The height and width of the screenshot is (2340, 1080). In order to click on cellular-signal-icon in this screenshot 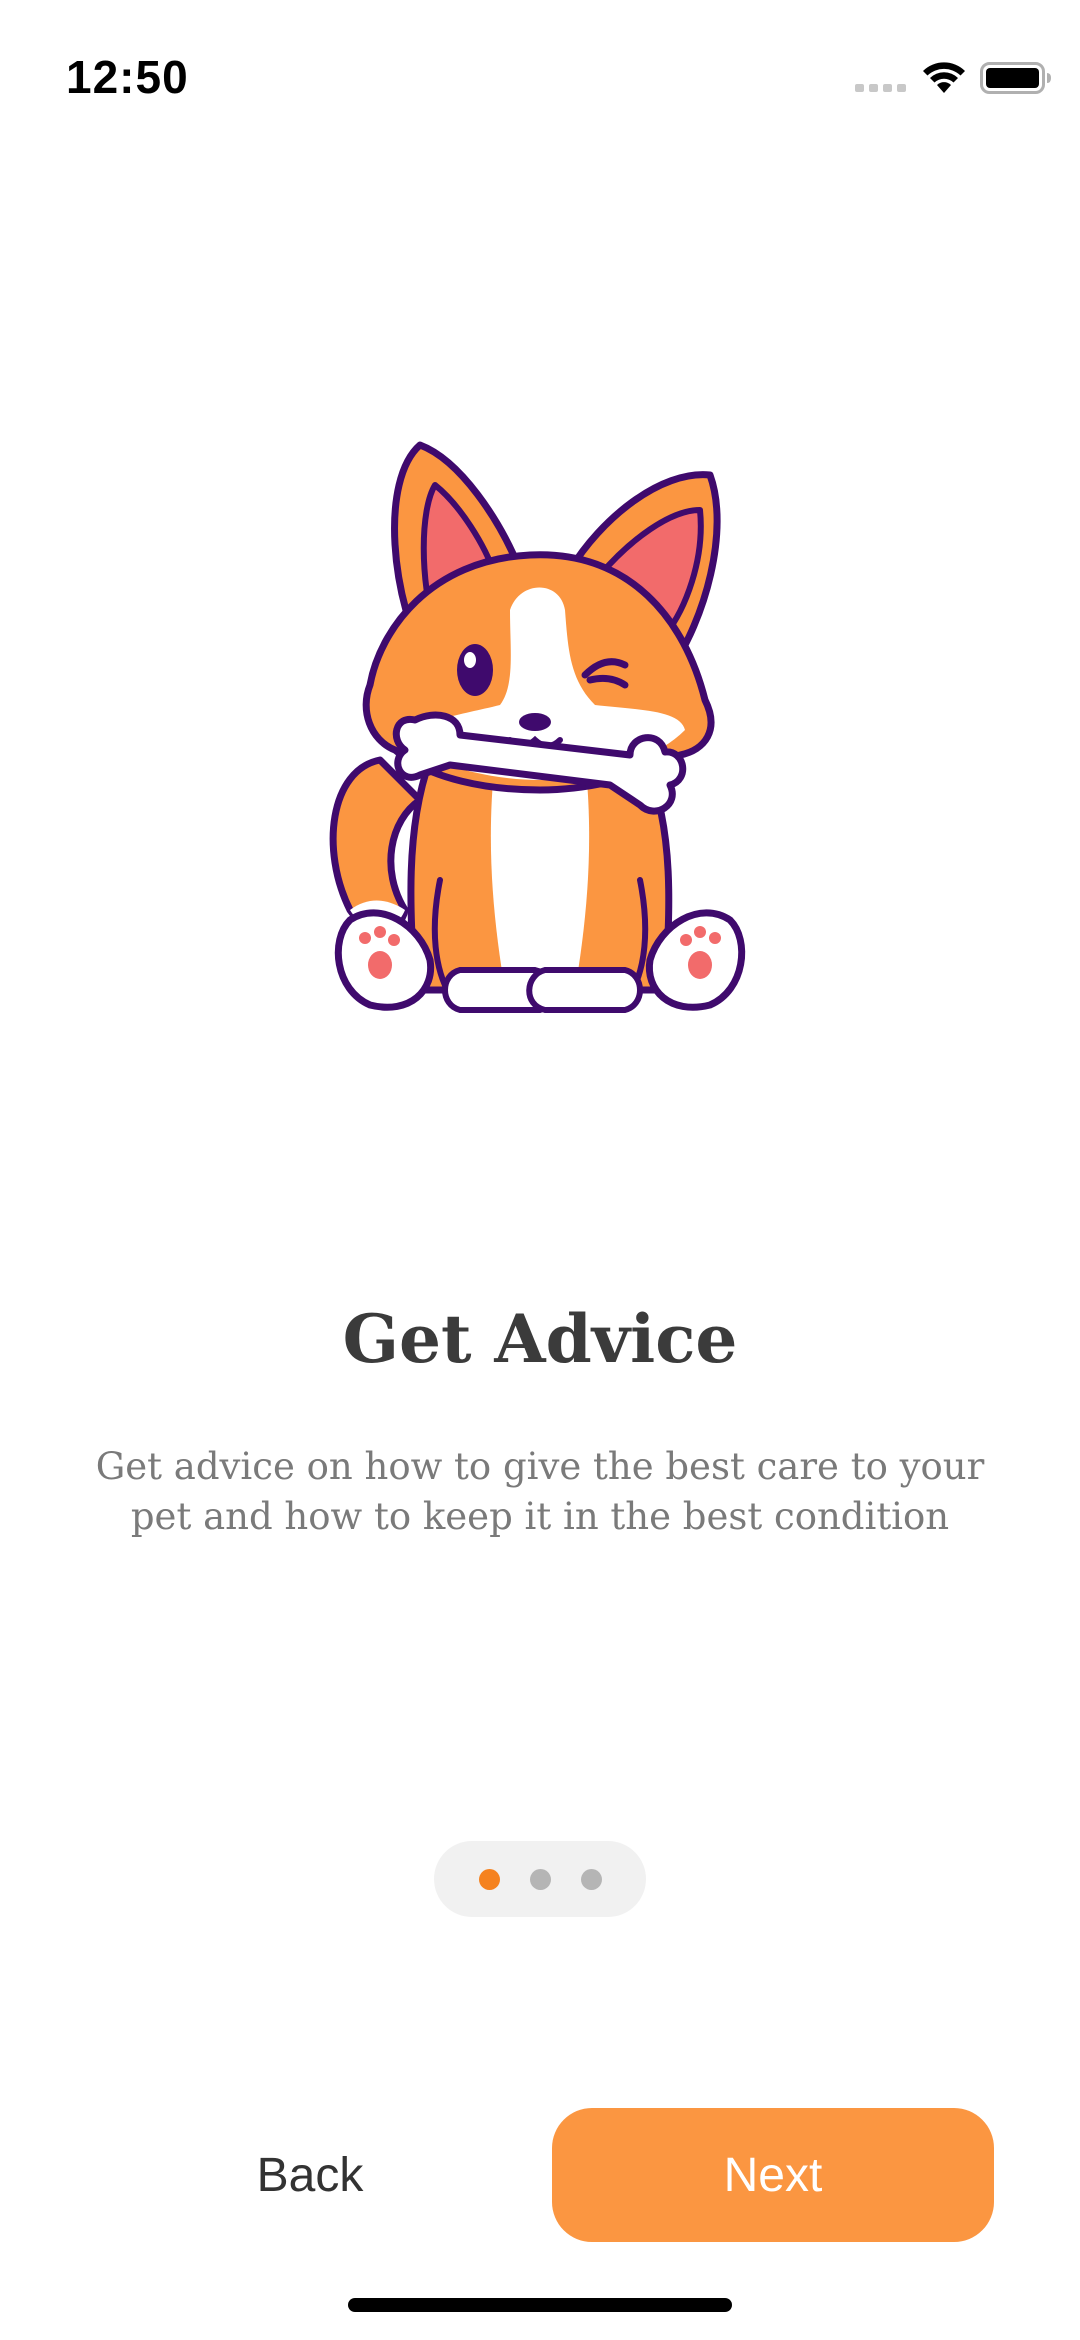, I will do `click(880, 88)`.